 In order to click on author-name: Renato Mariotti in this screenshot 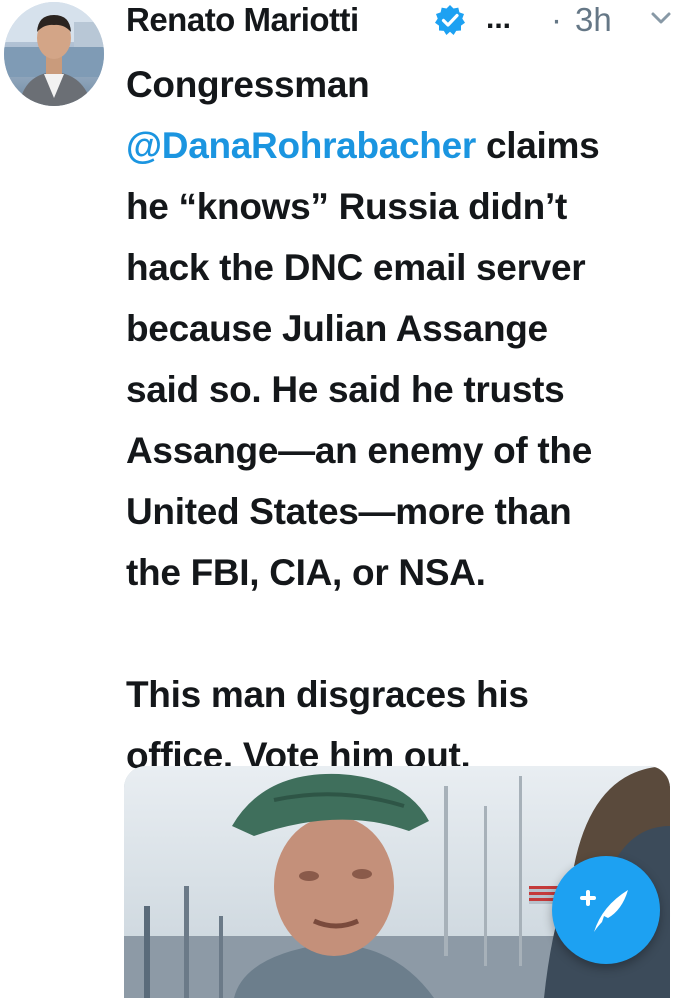, I will do `click(242, 20)`.